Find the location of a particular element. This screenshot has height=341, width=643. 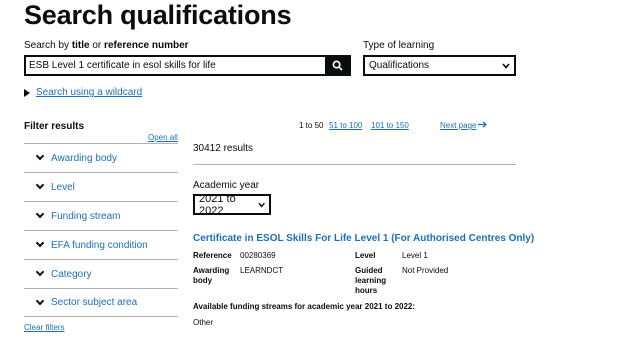

pagination-link-101-150: 101 to 150 is located at coordinates (390, 125).